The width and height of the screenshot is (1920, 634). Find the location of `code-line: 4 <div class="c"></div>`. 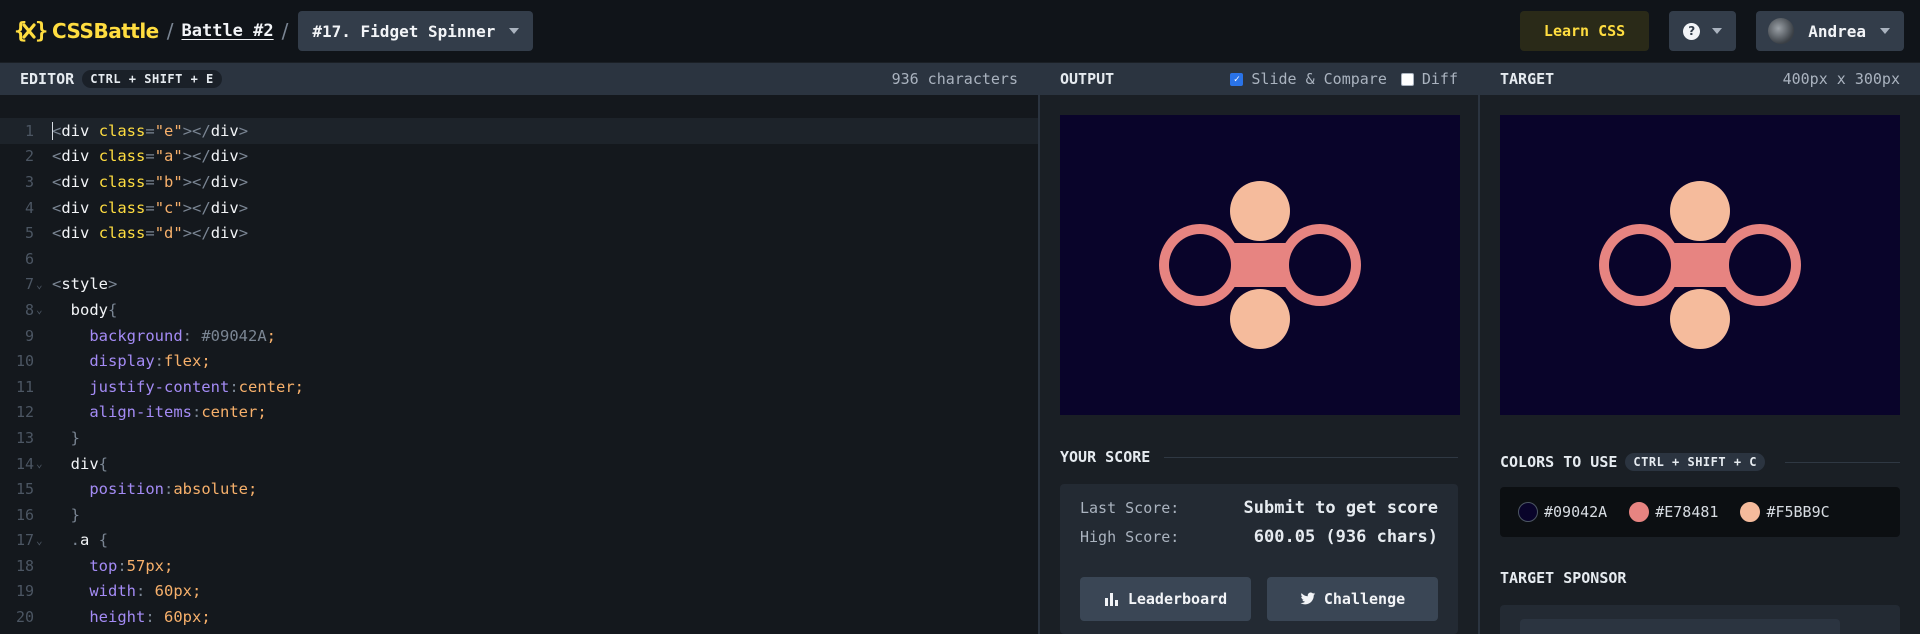

code-line: 4 <div class="c"></div> is located at coordinates (519, 208).